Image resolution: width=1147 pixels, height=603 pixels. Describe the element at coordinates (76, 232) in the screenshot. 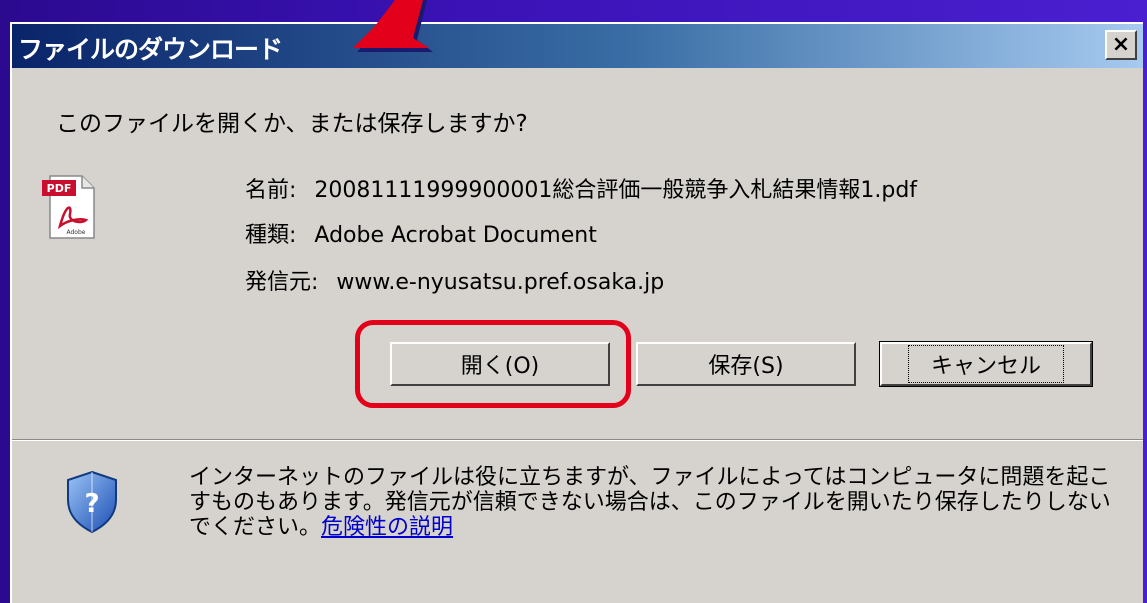

I see `pdf-icon-sublabel: Adobe` at that location.